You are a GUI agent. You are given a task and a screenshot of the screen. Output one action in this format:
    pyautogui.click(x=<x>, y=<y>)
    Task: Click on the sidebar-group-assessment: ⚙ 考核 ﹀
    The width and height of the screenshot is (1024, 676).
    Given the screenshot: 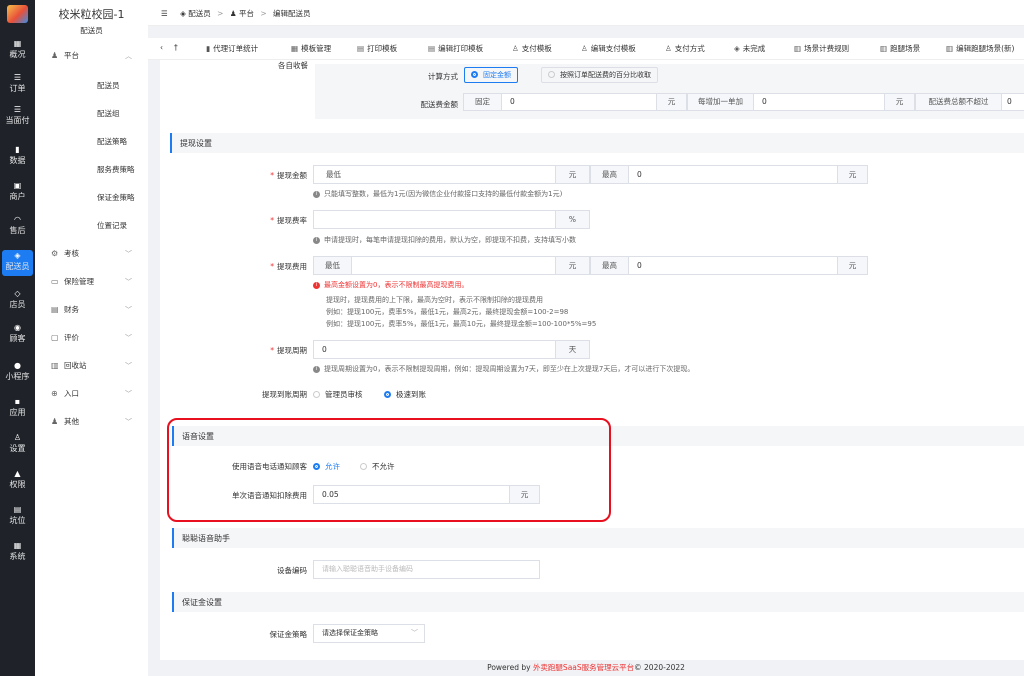 What is the action you would take?
    pyautogui.click(x=91, y=254)
    